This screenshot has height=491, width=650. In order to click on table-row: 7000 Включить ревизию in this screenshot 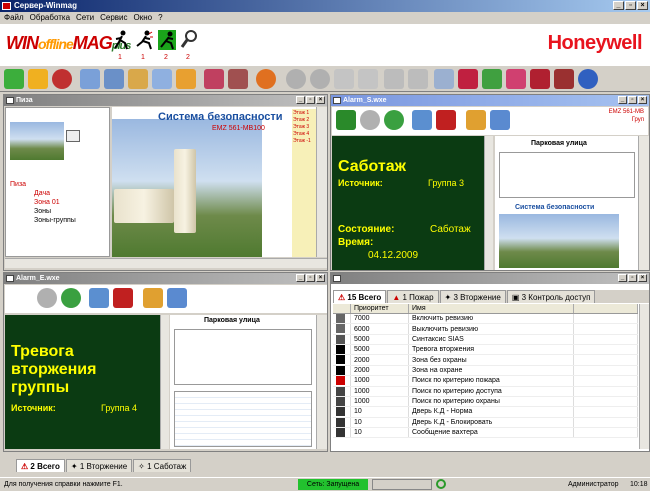, I will do `click(485, 319)`.